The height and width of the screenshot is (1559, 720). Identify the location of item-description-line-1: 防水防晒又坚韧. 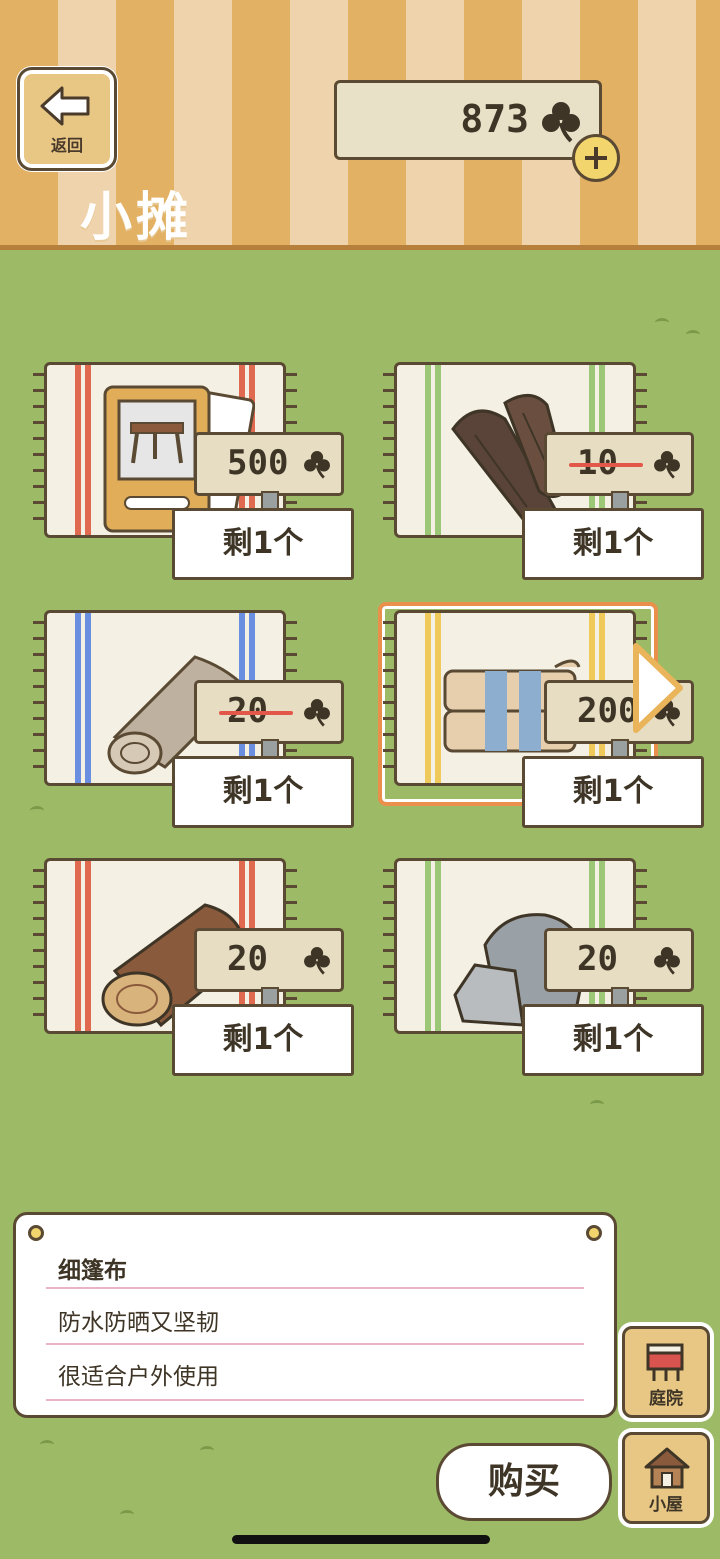
(138, 1323).